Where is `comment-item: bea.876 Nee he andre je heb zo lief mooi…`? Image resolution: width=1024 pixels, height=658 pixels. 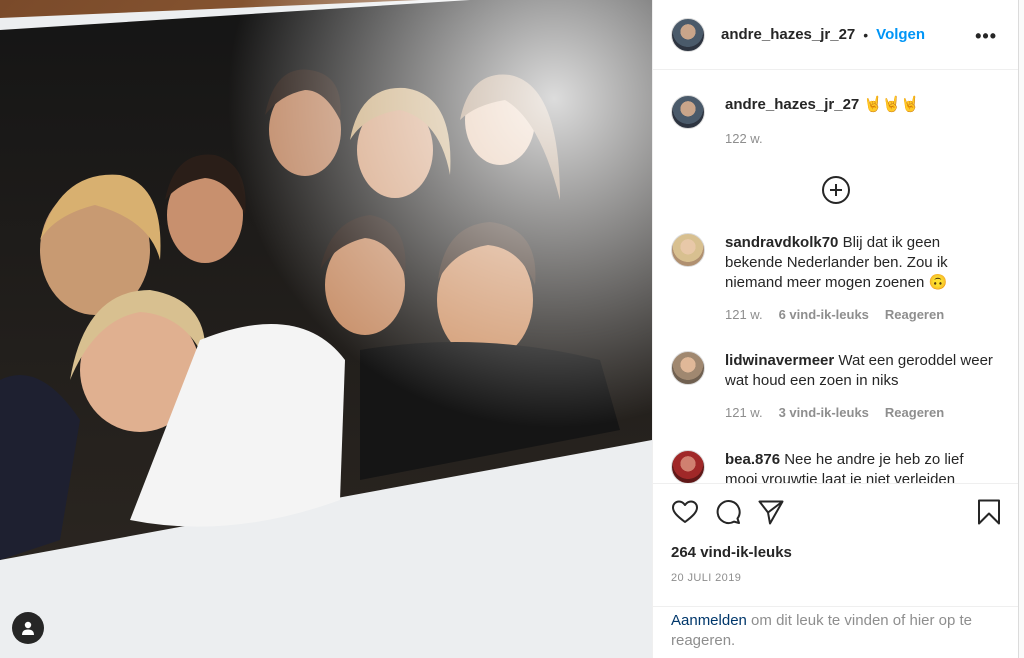 comment-item: bea.876 Nee he andre je heb zo lief mooi… is located at coordinates (841, 466).